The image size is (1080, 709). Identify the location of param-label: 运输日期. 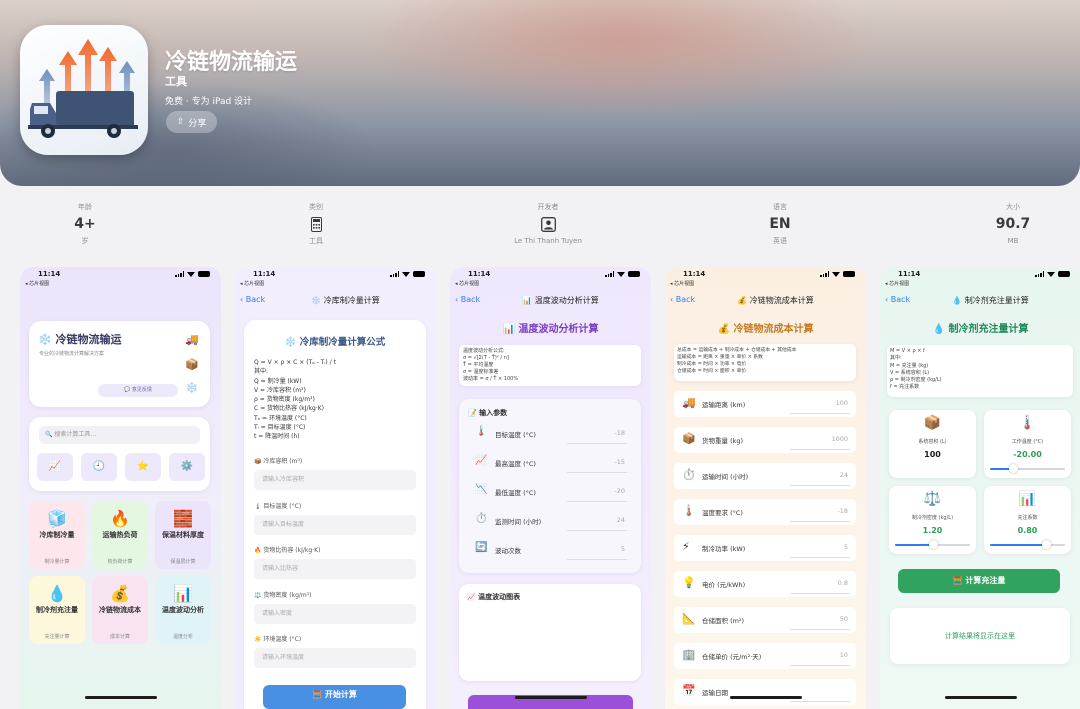
(715, 693).